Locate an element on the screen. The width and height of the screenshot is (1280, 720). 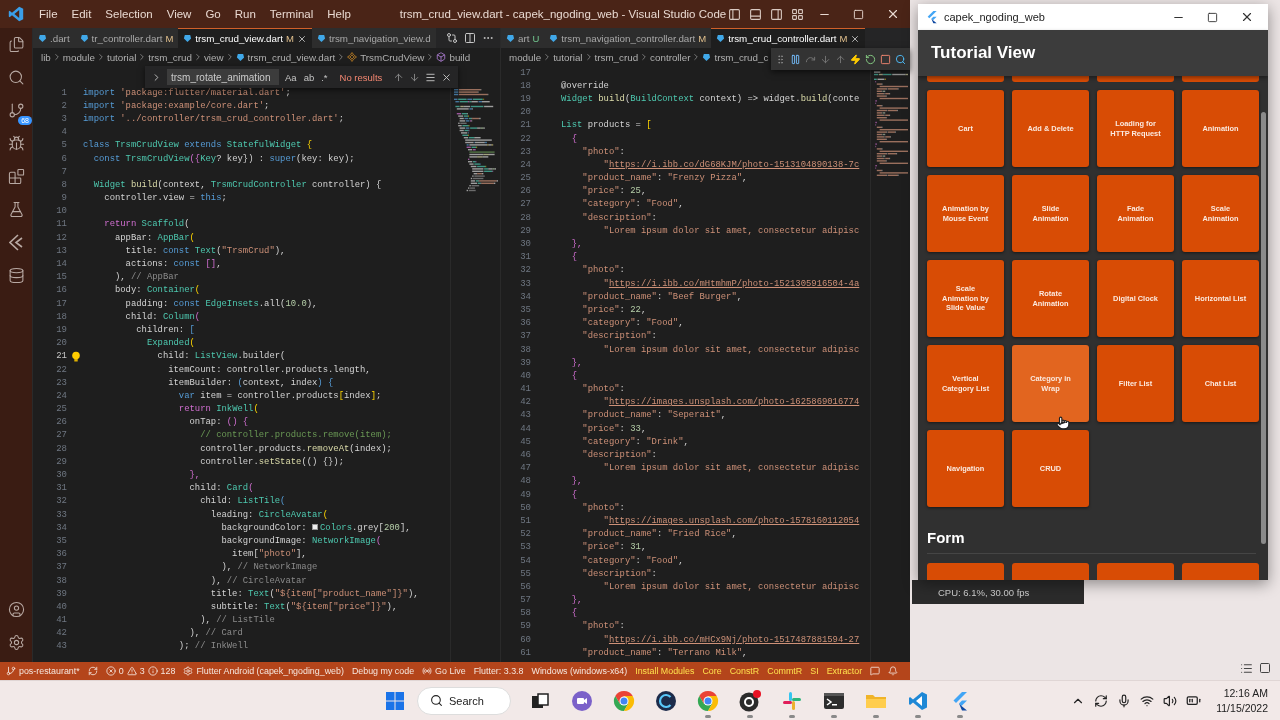
windows-stack-icon is located at coordinates (540, 700).